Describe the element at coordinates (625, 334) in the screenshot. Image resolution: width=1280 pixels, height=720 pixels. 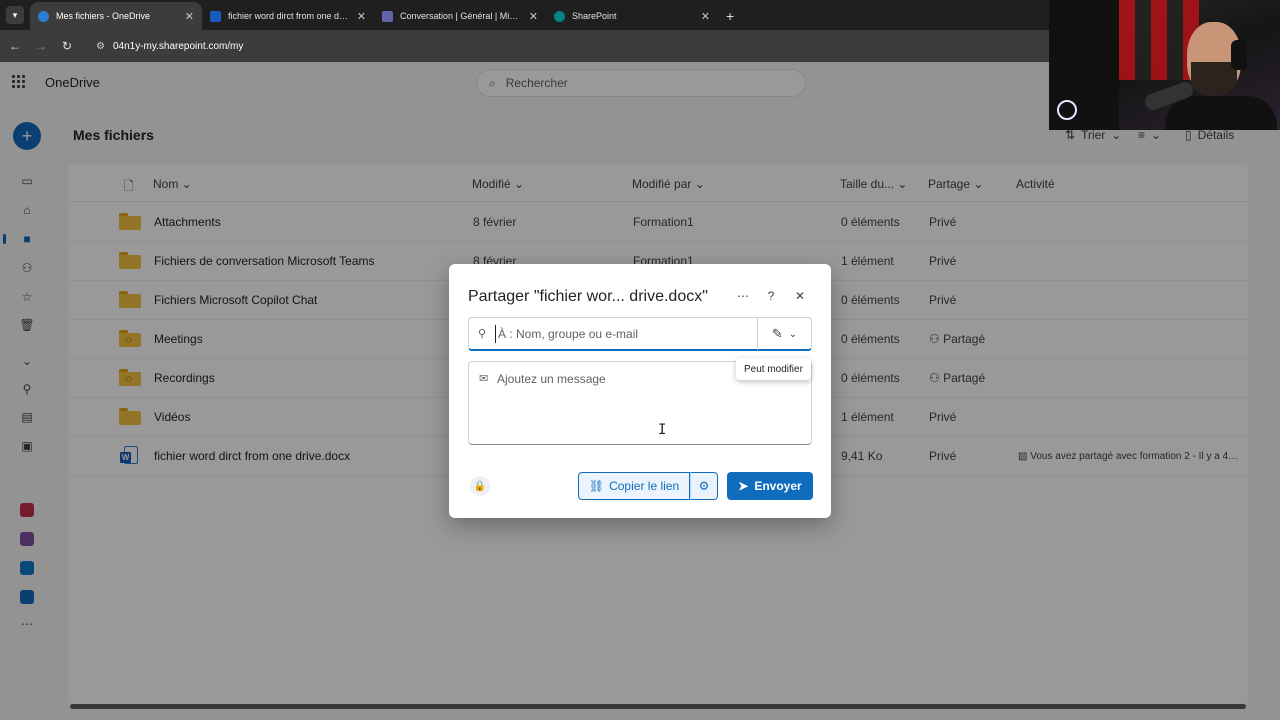
I see `recipients-input` at that location.